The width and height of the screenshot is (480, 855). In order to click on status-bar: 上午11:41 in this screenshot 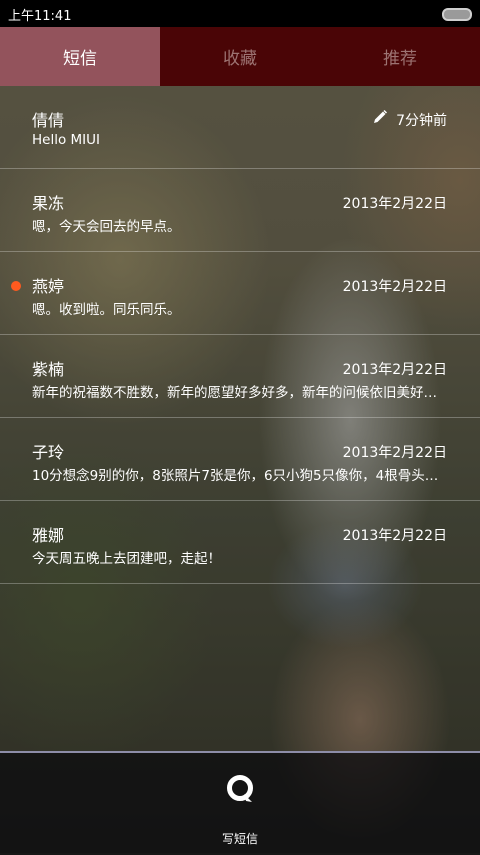, I will do `click(240, 13)`.